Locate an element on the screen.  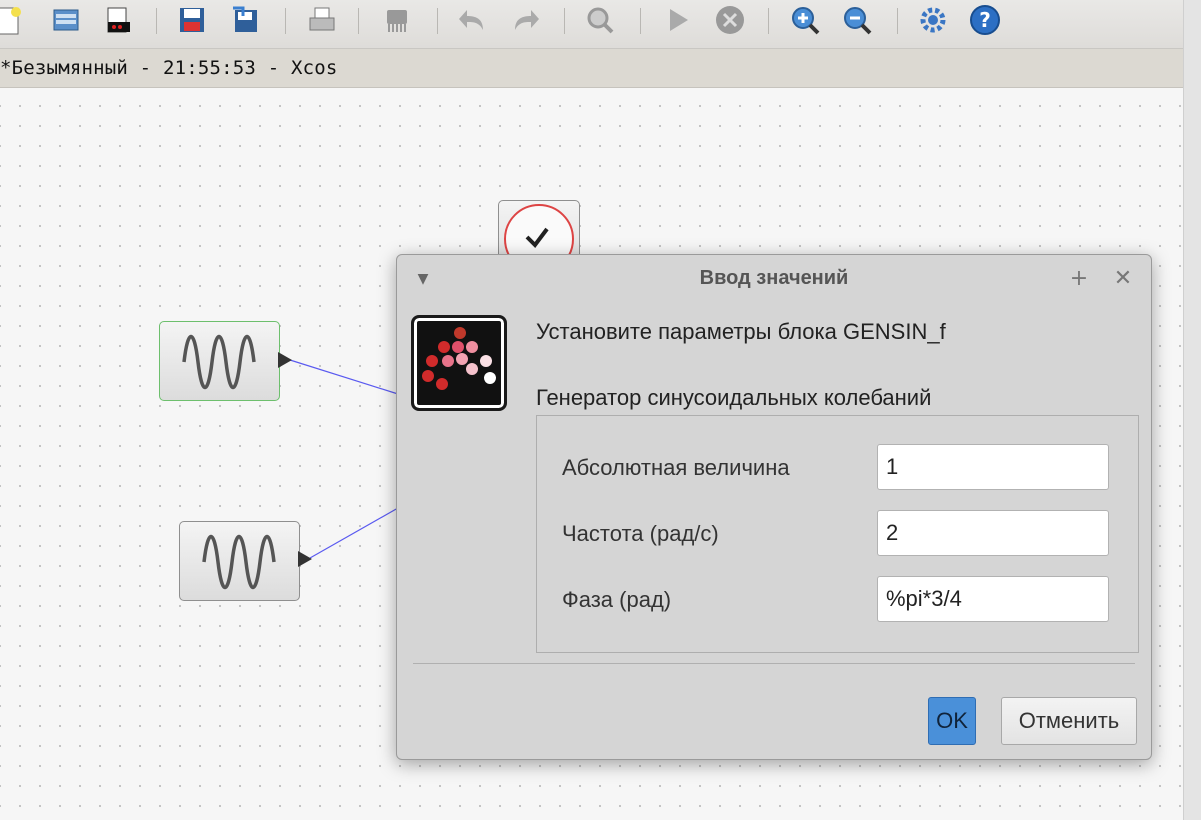
cancel-button: Отменить is located at coordinates (1069, 721).